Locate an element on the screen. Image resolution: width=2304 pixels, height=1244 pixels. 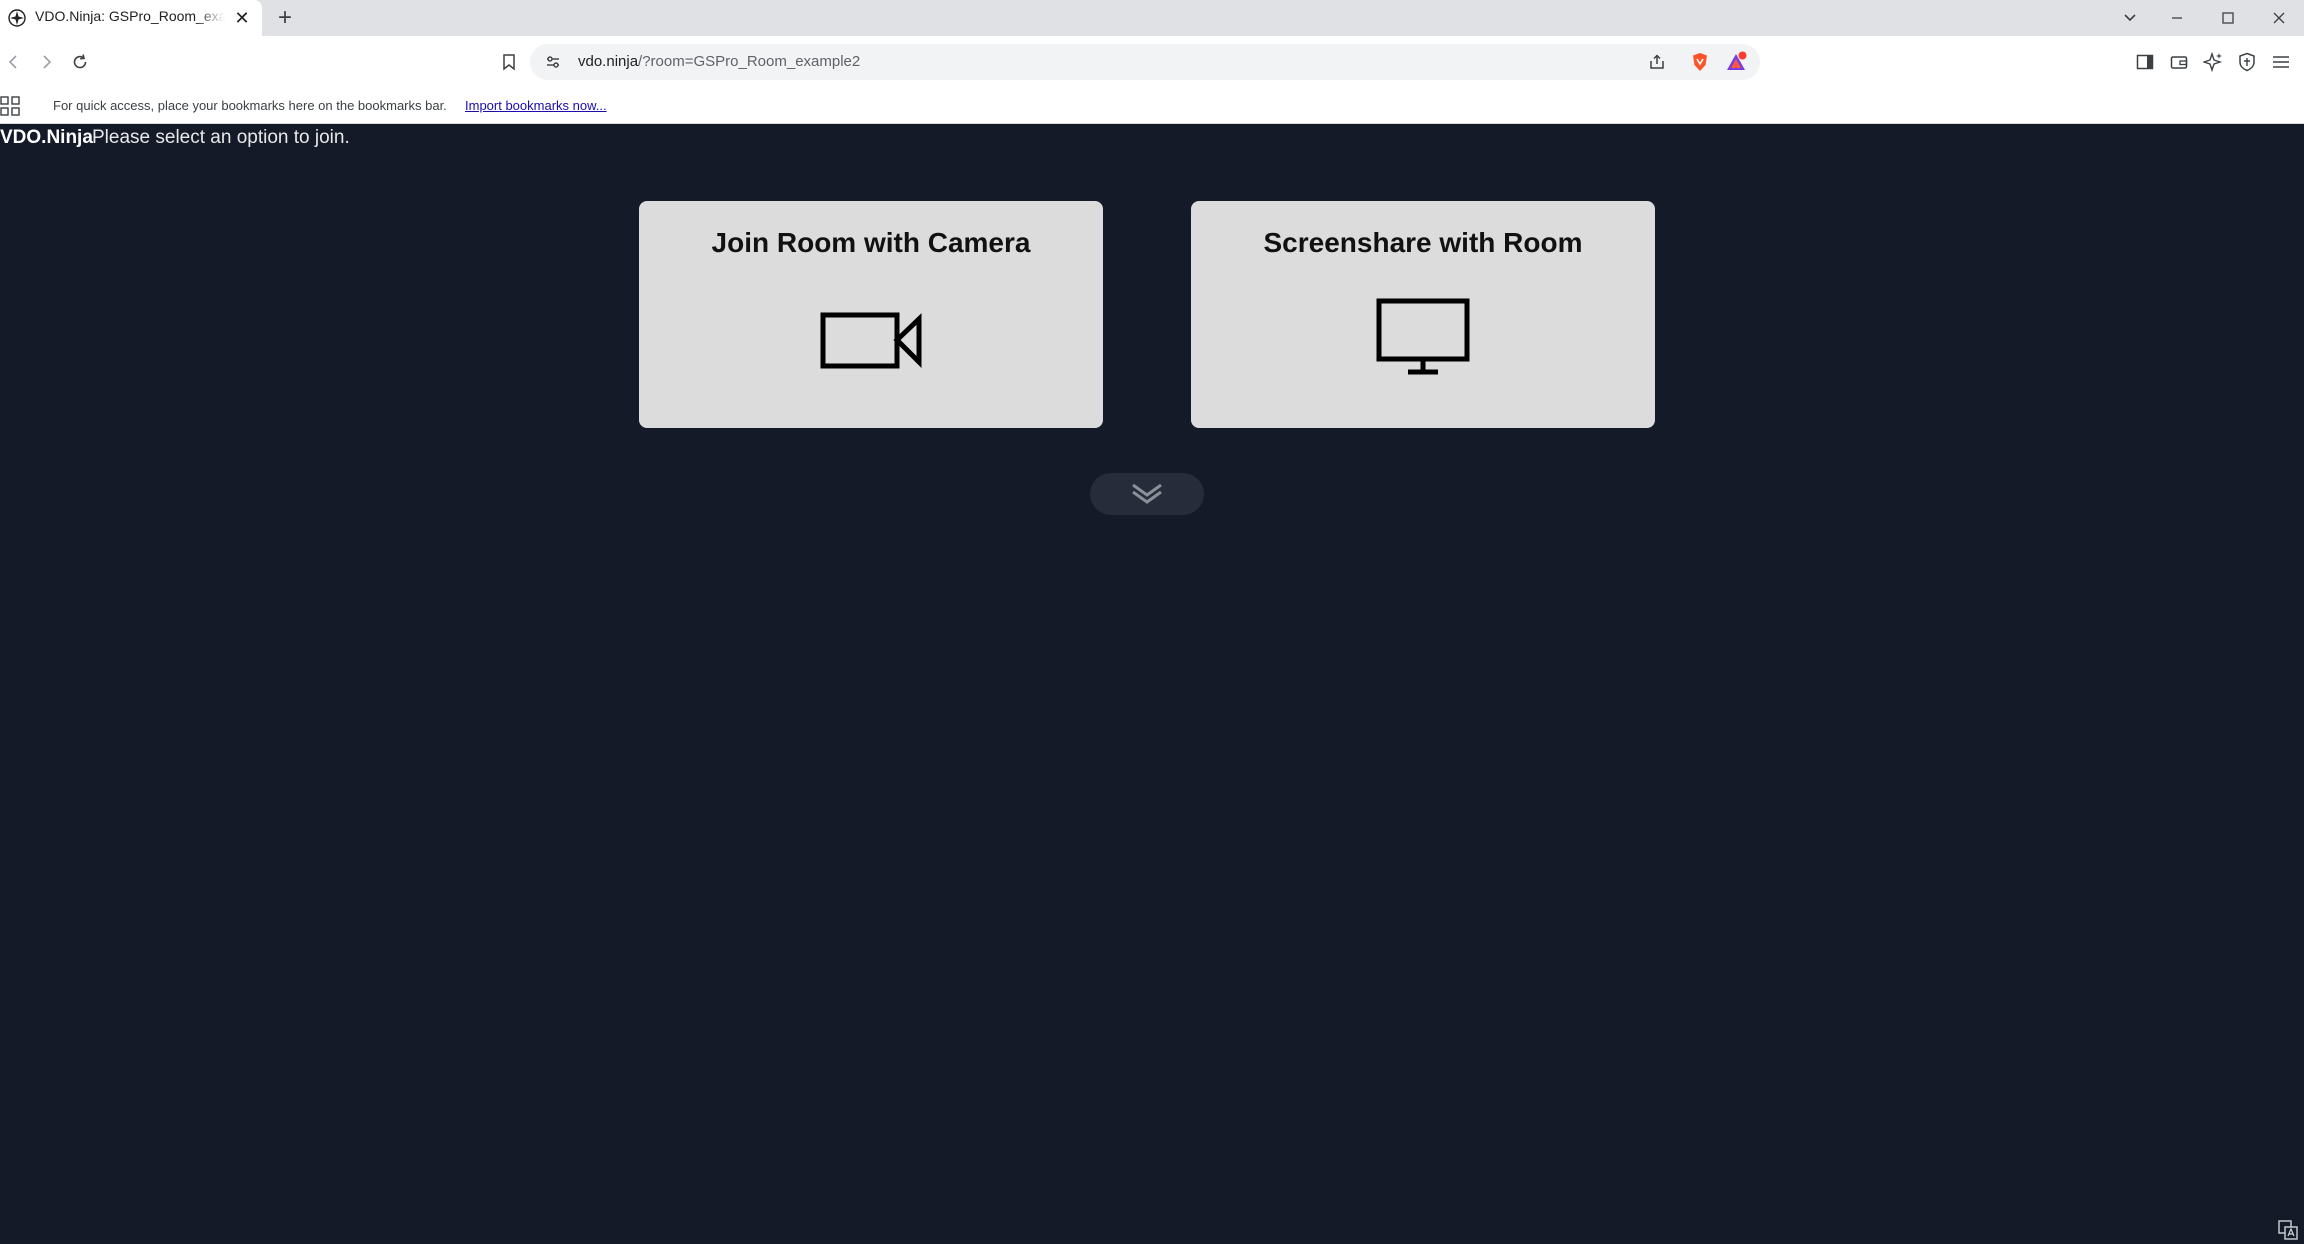
brave-shields-icon is located at coordinates (1700, 62).